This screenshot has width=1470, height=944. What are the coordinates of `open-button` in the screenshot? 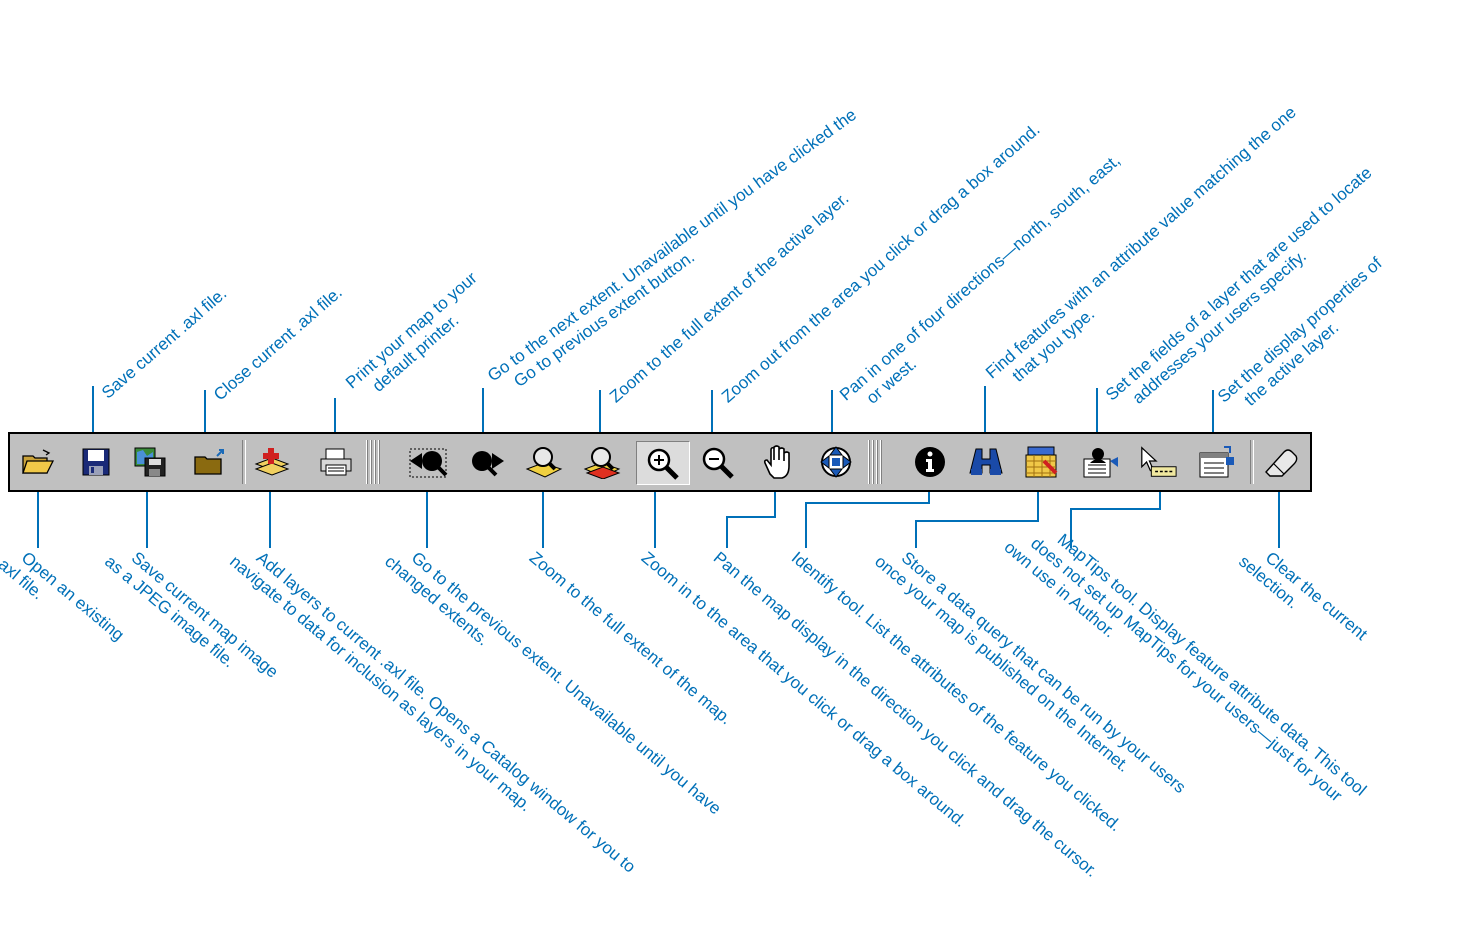 It's located at (38, 462).